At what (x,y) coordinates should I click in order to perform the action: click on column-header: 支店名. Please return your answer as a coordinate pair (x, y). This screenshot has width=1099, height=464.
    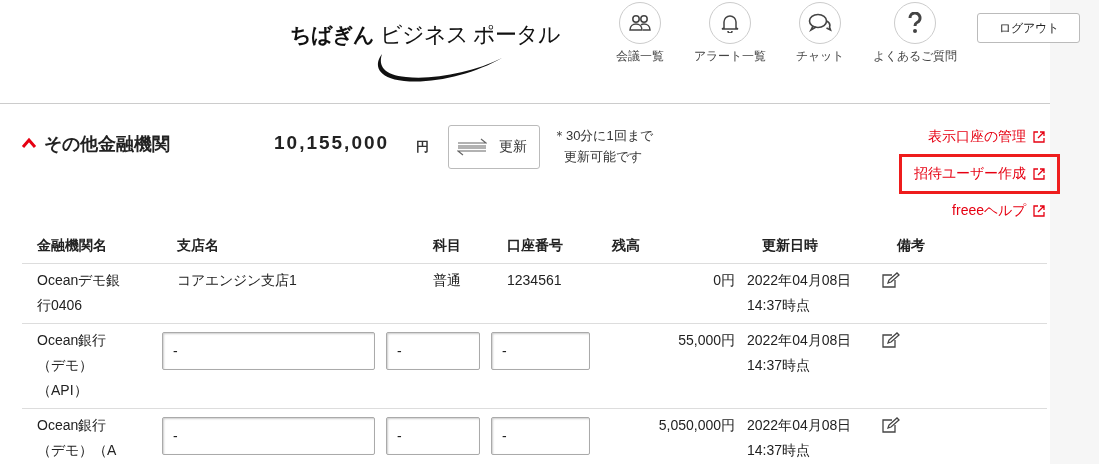
    Looking at the image, I should click on (198, 244).